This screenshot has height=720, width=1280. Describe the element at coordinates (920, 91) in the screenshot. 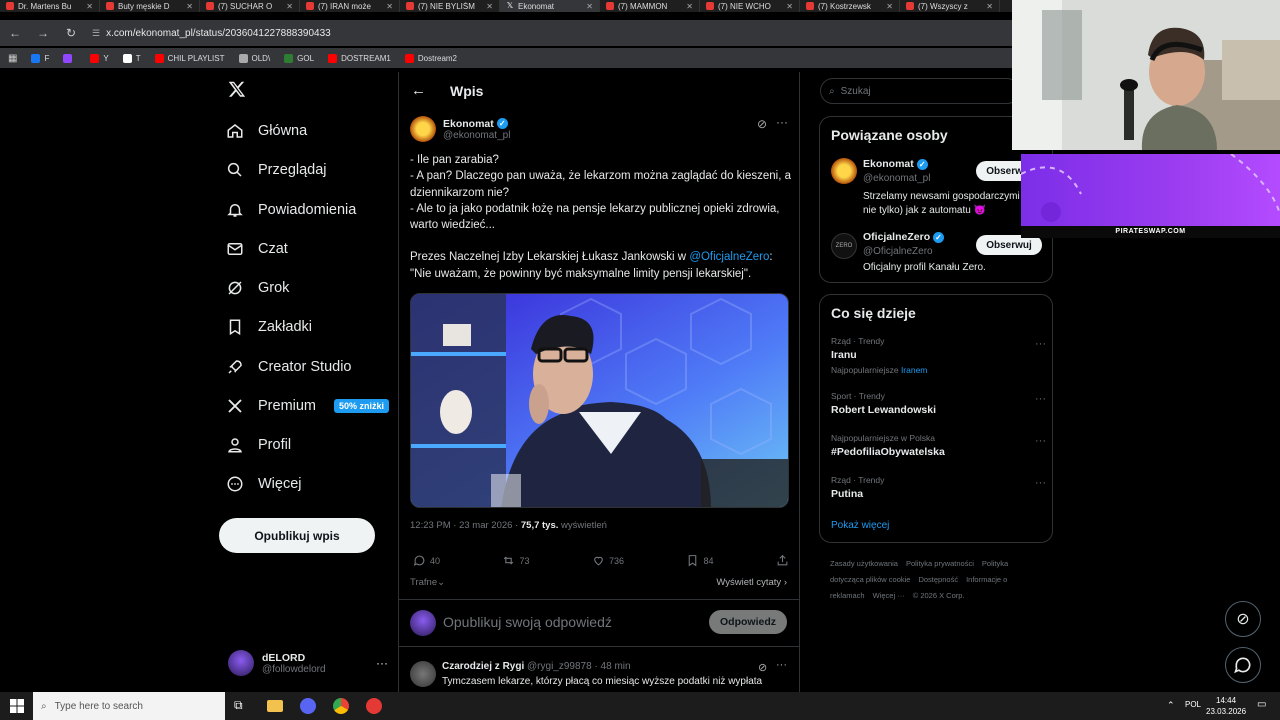

I see `search-input: ⌕ Szukaj` at that location.